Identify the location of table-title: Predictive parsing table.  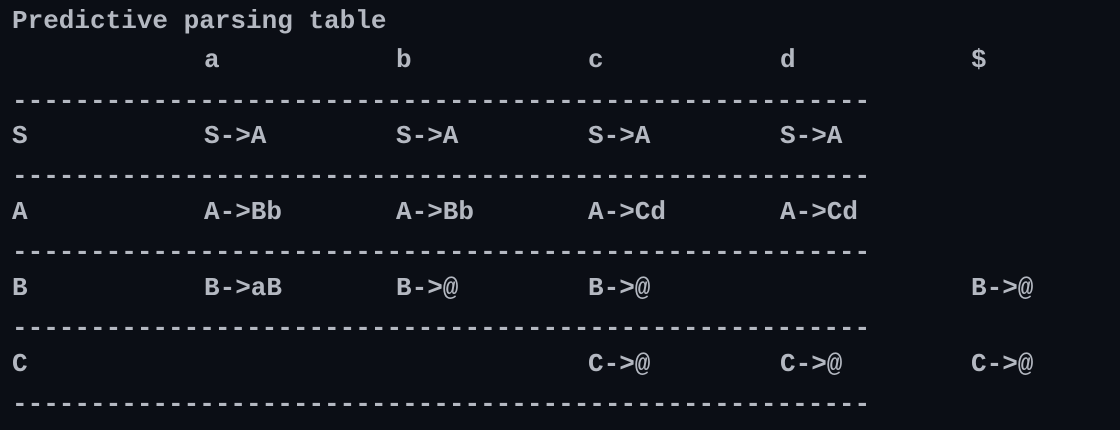
(199, 21).